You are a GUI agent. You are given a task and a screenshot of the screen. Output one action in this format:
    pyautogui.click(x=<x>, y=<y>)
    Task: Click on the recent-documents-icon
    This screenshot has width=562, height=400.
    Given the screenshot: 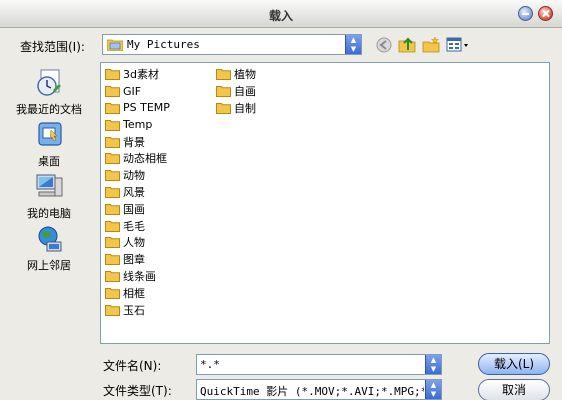 What is the action you would take?
    pyautogui.click(x=49, y=82)
    